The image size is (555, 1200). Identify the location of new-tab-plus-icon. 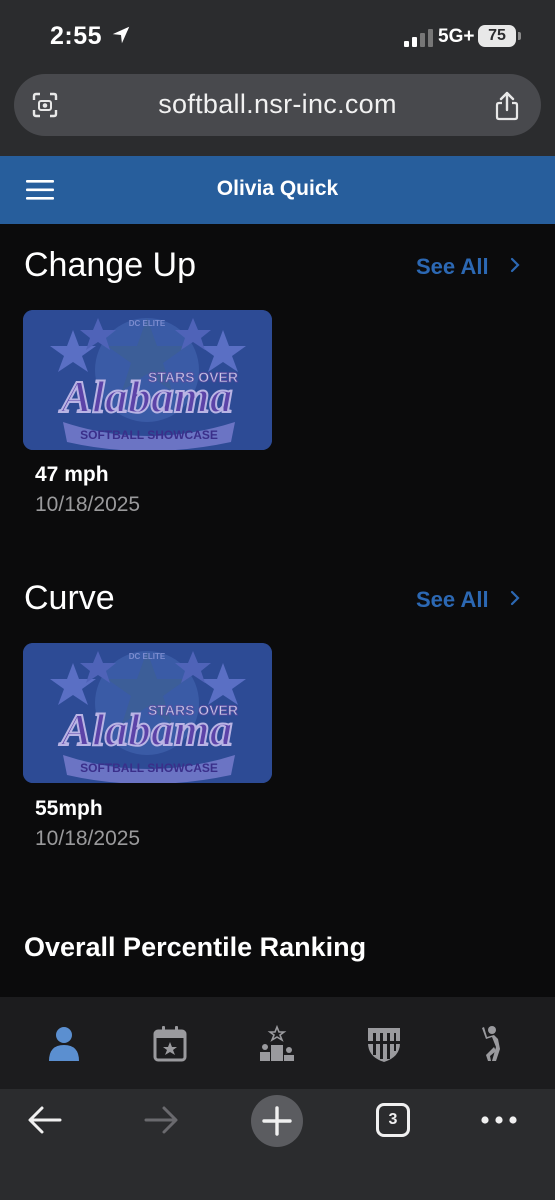
(277, 1121).